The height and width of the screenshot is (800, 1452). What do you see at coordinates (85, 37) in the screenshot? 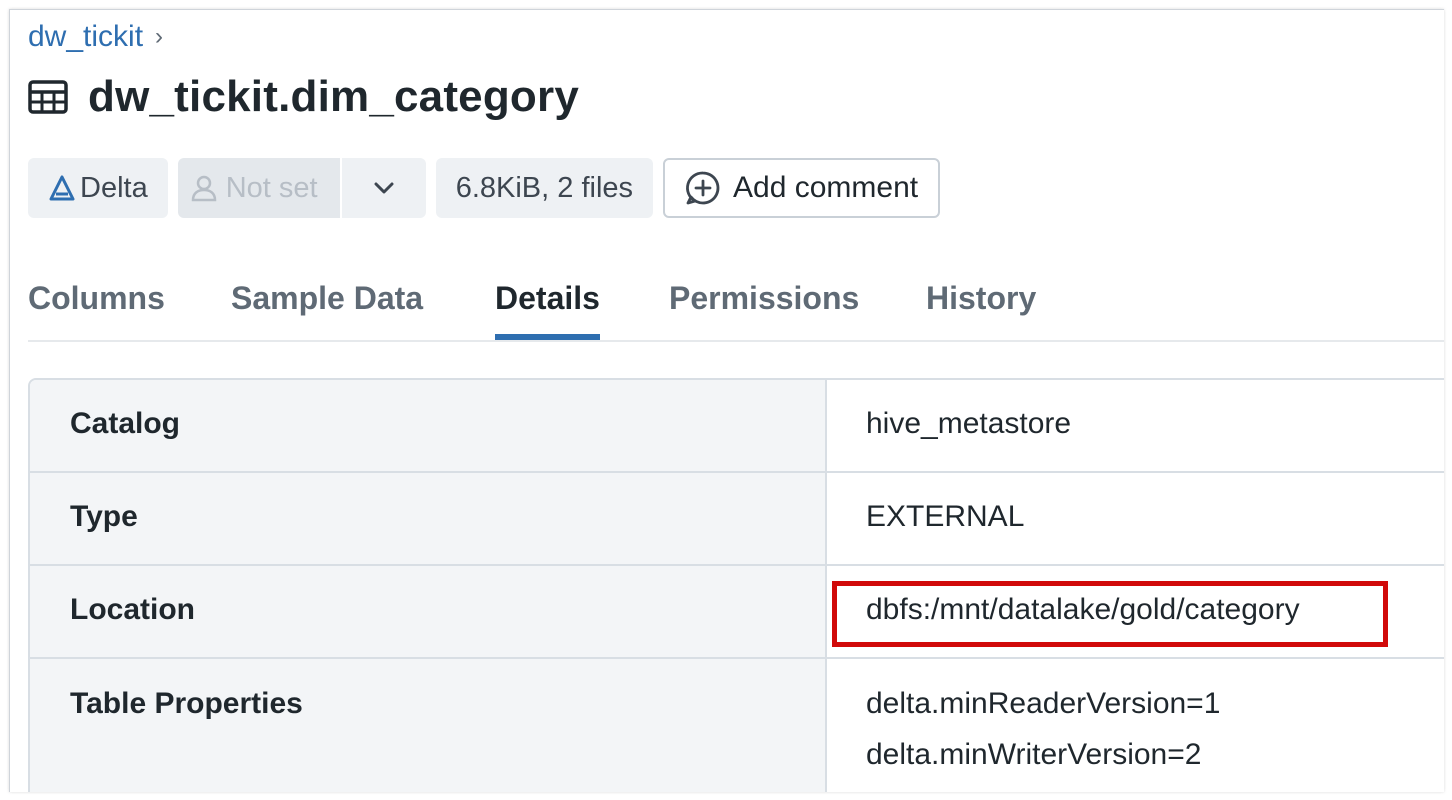
I see `breadcrumb-schema-link: dw_tickit` at bounding box center [85, 37].